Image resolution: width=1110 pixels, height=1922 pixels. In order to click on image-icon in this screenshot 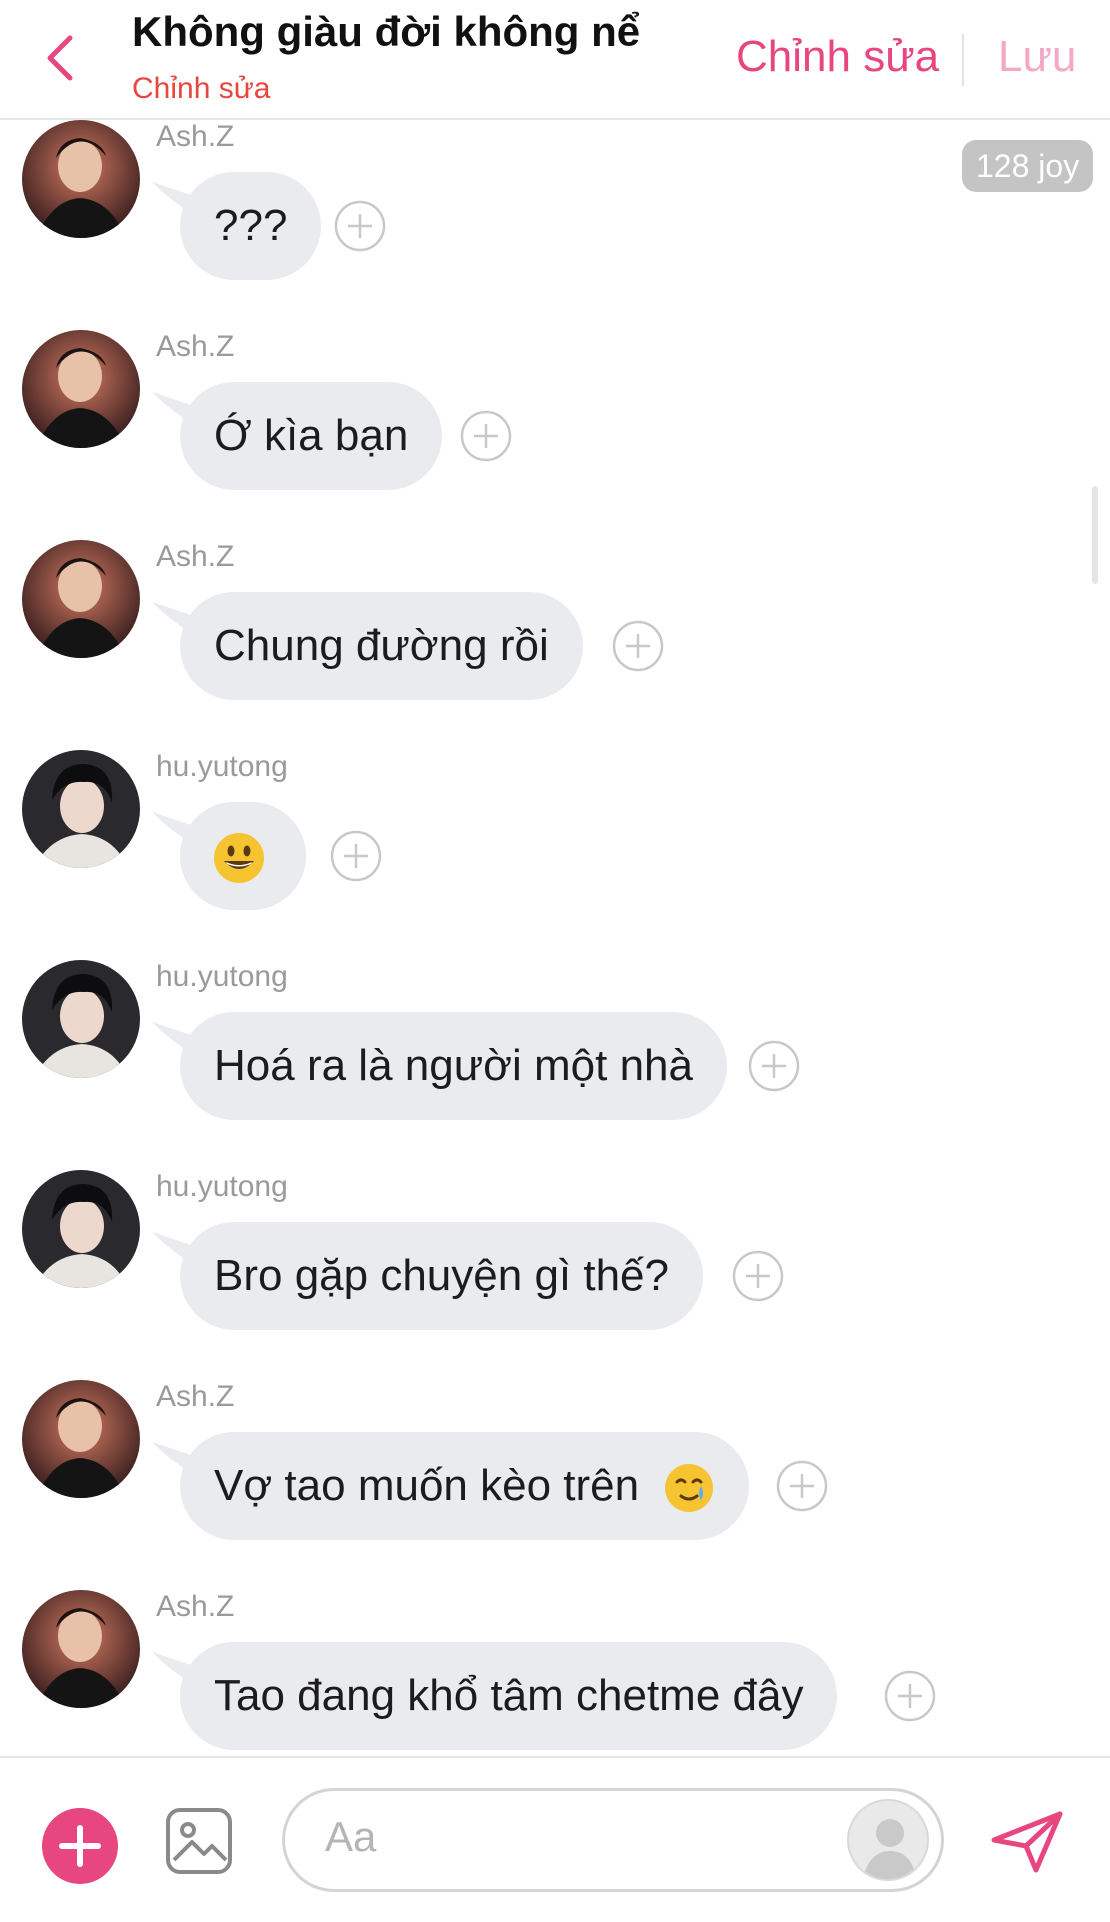, I will do `click(199, 1841)`.